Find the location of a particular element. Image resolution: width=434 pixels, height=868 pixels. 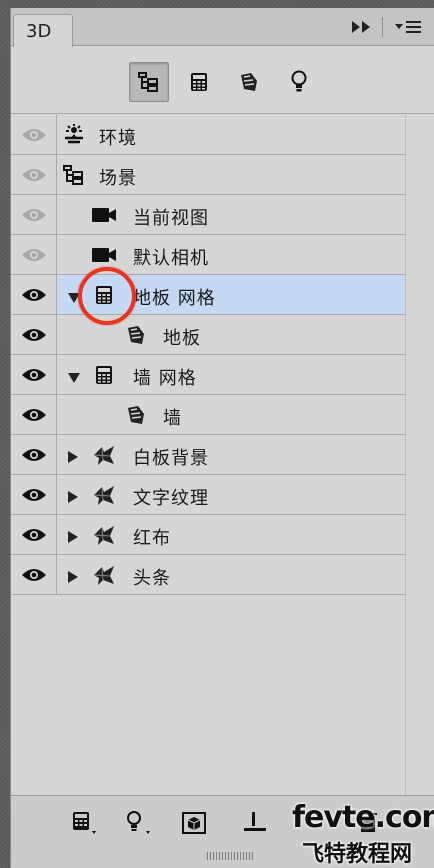

layer-label: 默认相机 is located at coordinates (171, 258).